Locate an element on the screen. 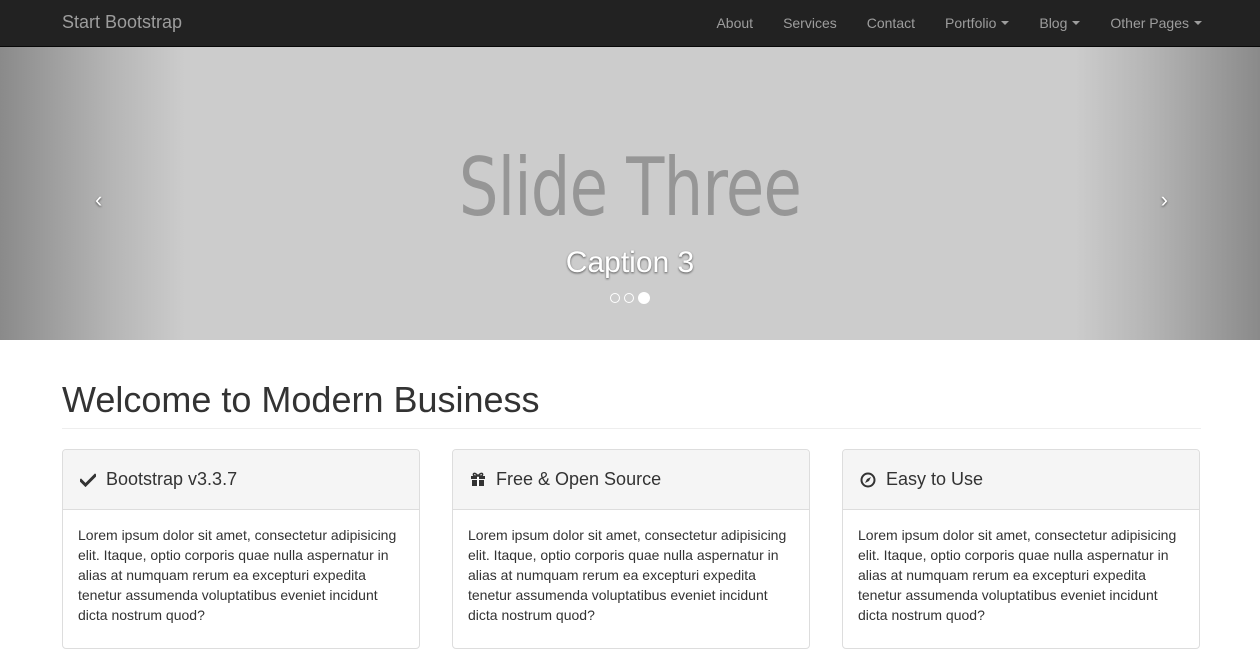 The height and width of the screenshot is (649, 1260). chevron-right-icon: › is located at coordinates (1164, 200).